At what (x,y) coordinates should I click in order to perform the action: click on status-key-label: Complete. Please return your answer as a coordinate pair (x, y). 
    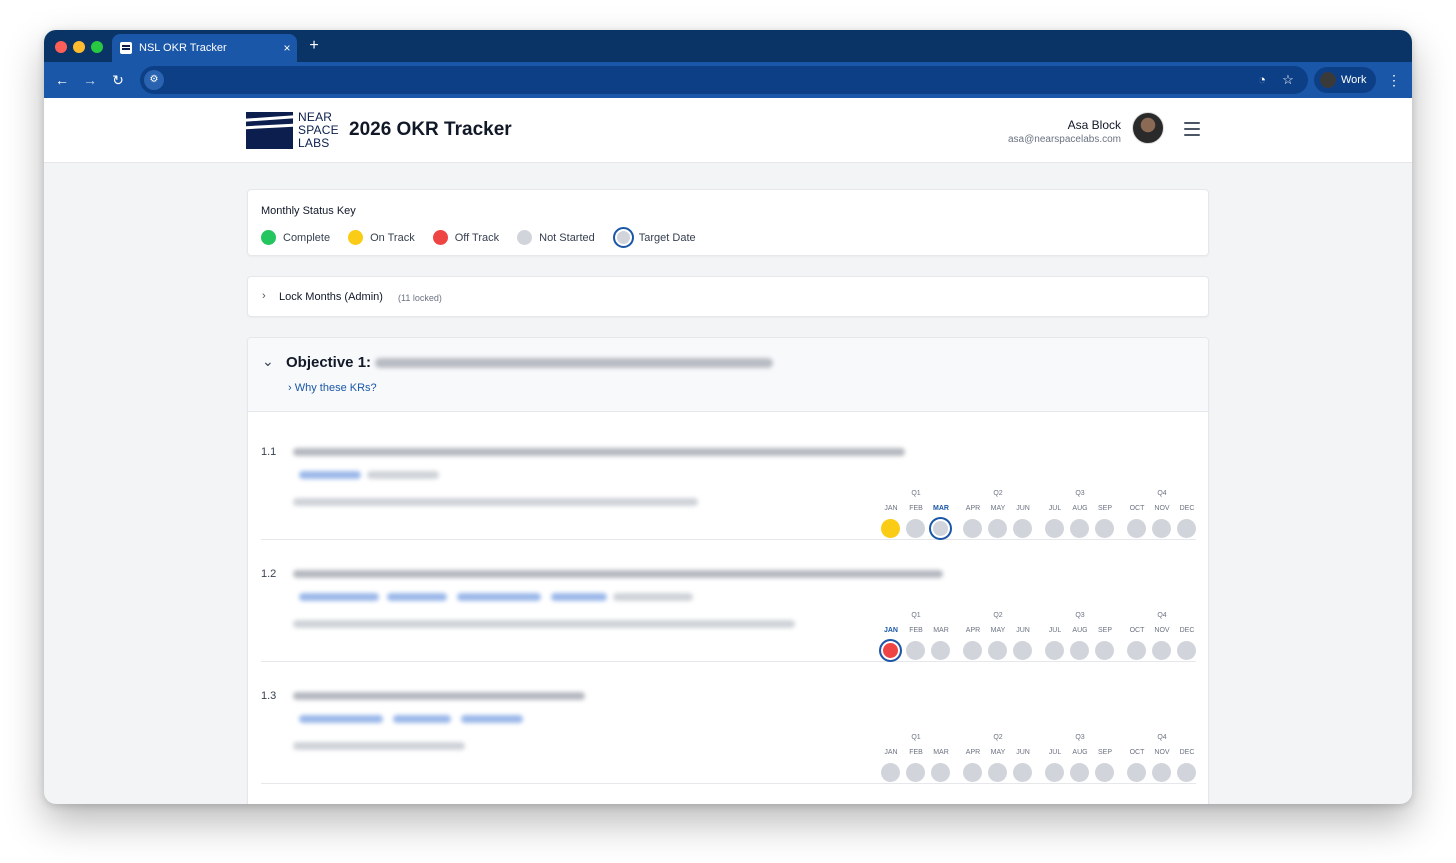
    Looking at the image, I should click on (307, 237).